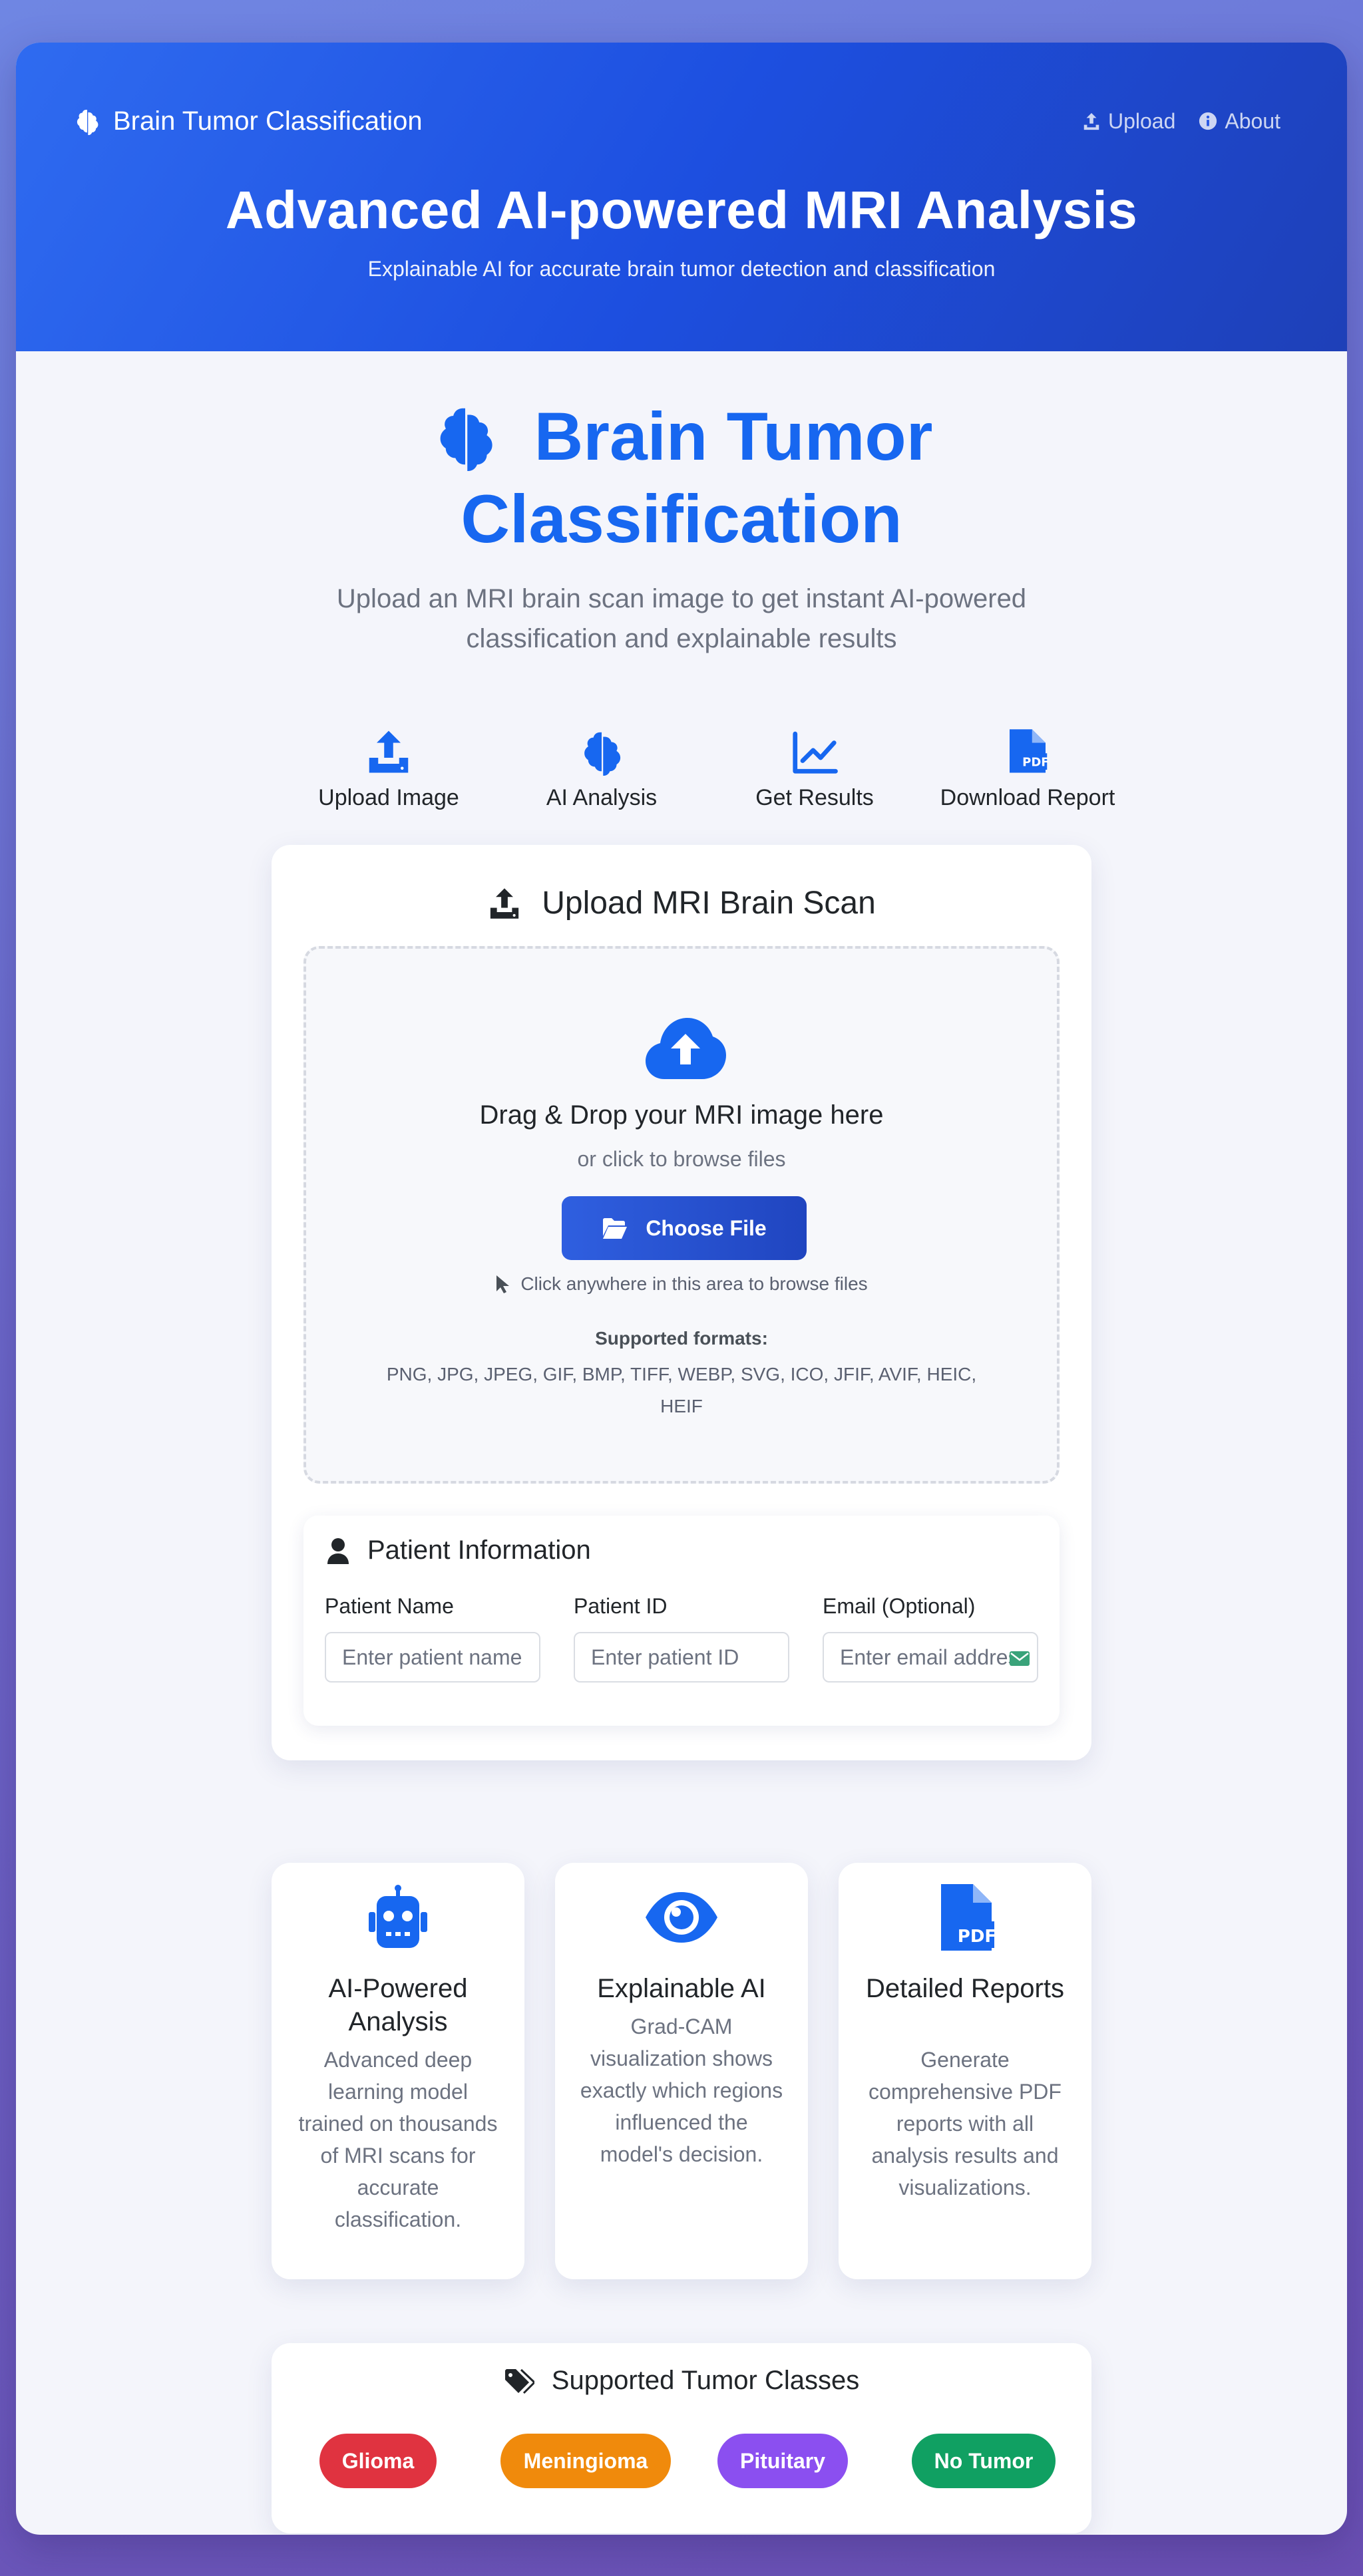 Image resolution: width=1363 pixels, height=2576 pixels. What do you see at coordinates (676, 121) in the screenshot?
I see `navbar: Brain Tumor Classification Upload About` at bounding box center [676, 121].